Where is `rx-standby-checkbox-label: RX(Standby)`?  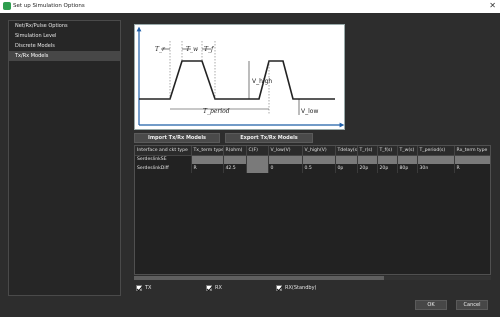 rx-standby-checkbox-label: RX(Standby) is located at coordinates (301, 288).